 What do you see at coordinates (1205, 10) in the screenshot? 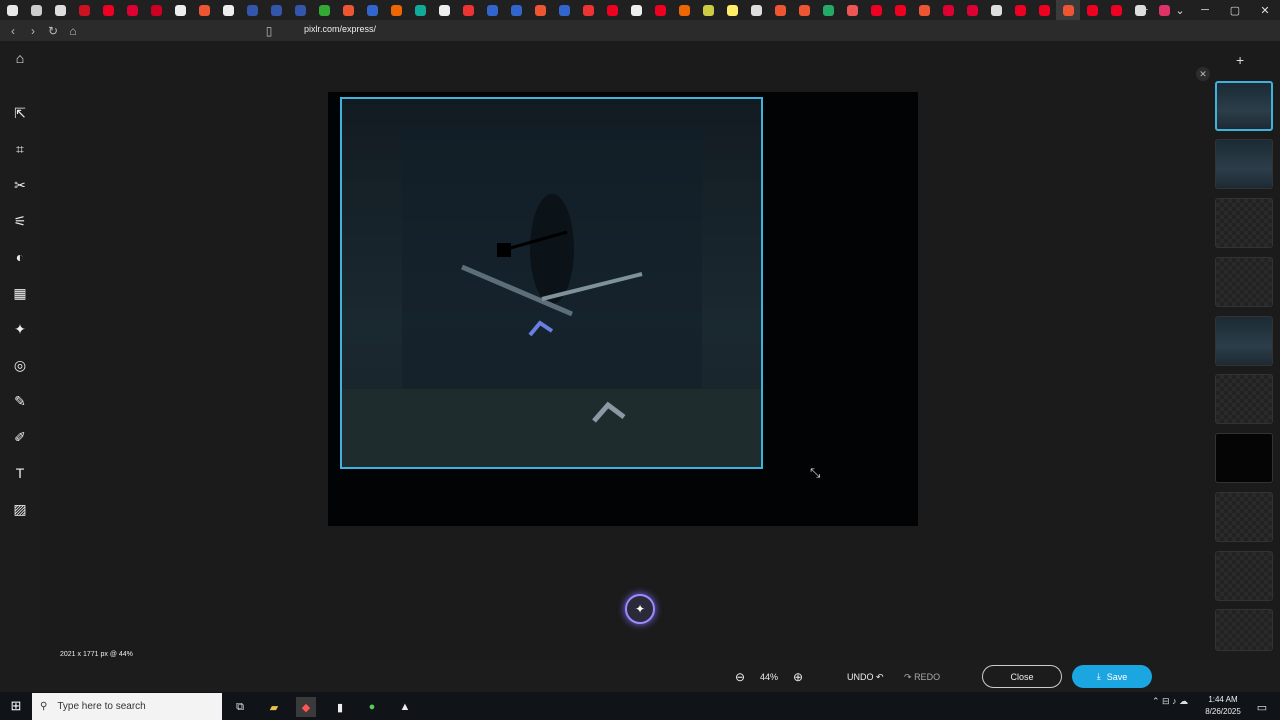
I see `minimize-button: ─` at bounding box center [1205, 10].